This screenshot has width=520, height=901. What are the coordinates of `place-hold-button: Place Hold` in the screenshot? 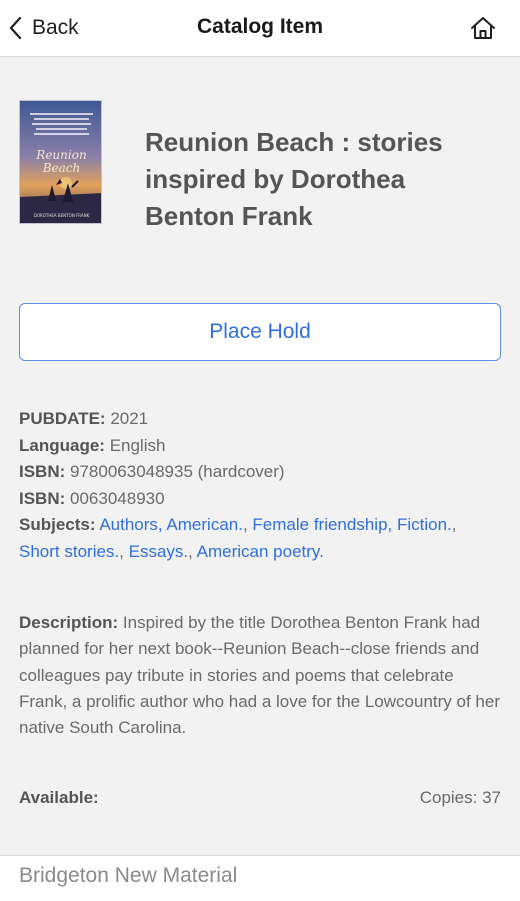 It's located at (260, 332).